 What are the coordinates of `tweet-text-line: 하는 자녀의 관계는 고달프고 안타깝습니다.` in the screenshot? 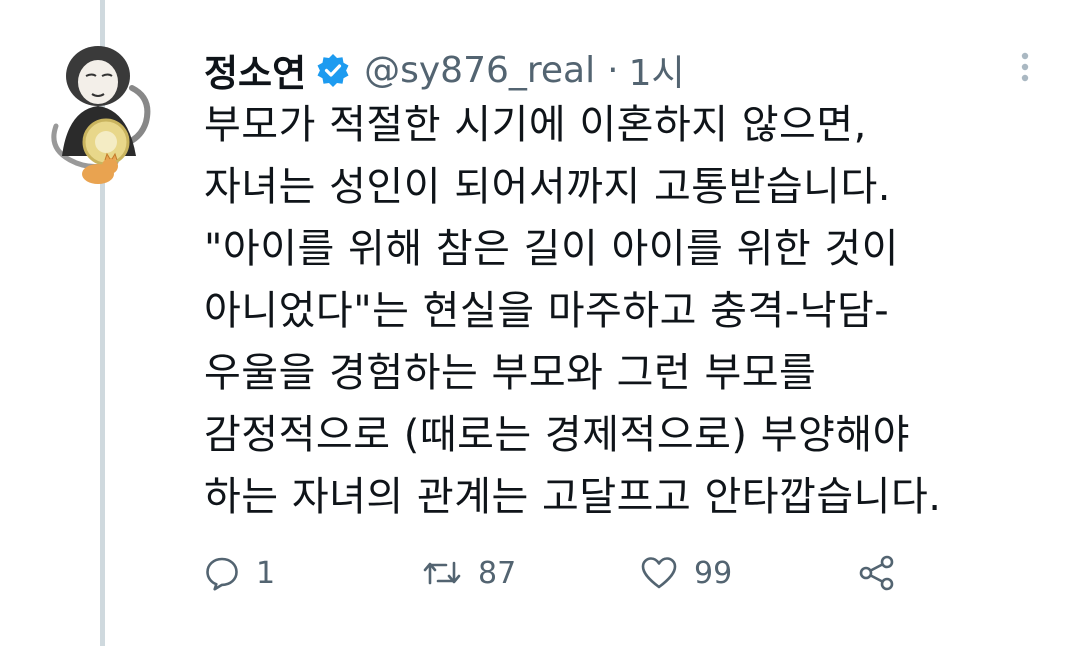 It's located at (573, 497).